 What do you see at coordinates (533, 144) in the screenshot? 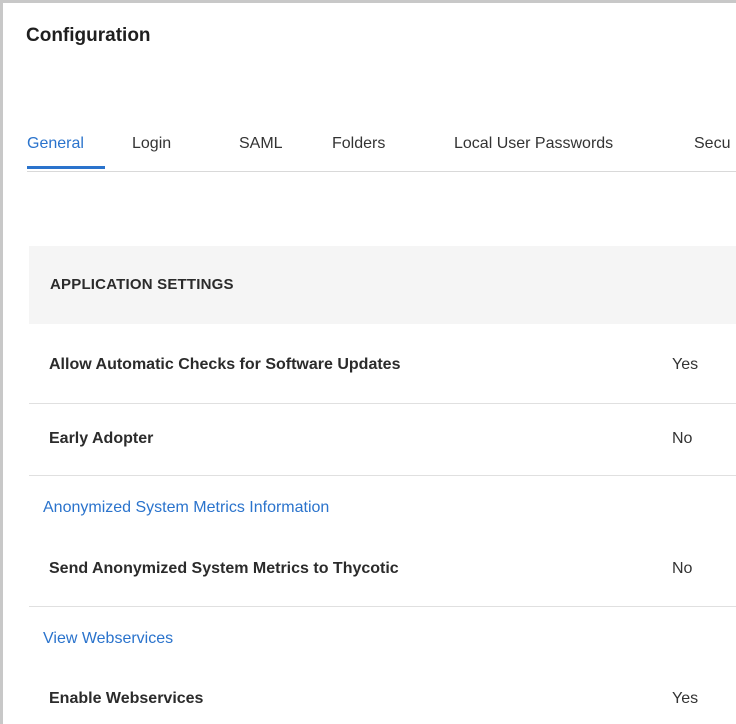
I see `tab-local-user-passwords: Local User Passwords` at bounding box center [533, 144].